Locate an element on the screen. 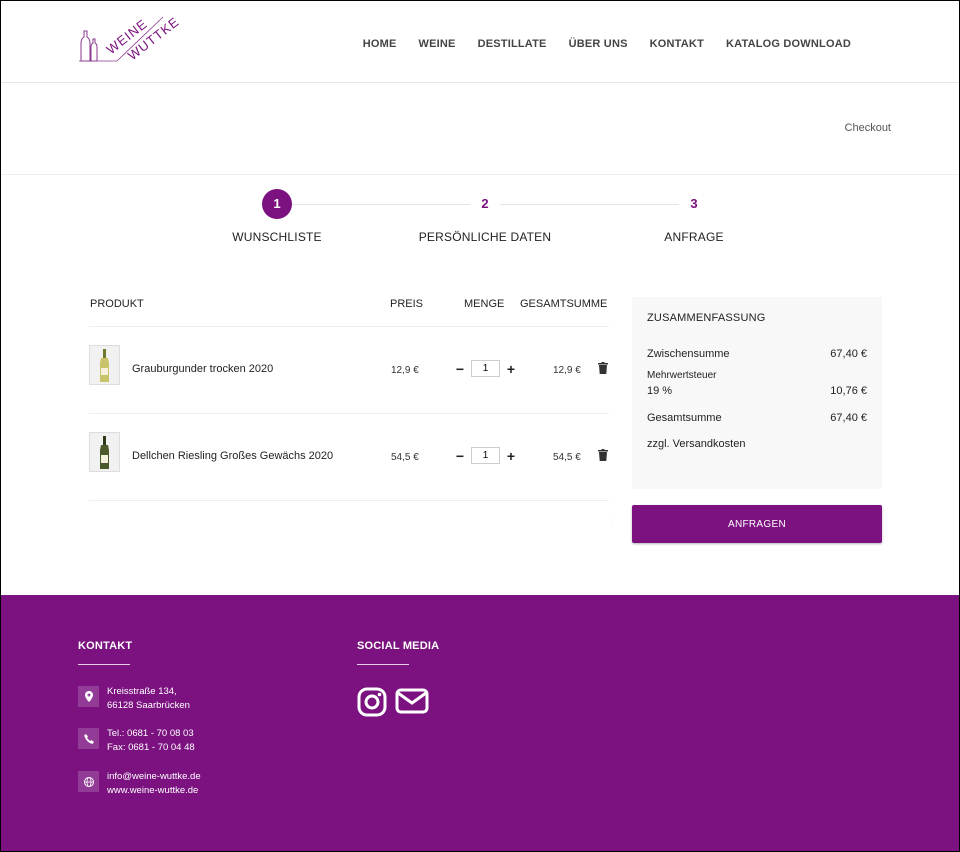  shipping-note: zzgl. Versandkosten is located at coordinates (696, 444).